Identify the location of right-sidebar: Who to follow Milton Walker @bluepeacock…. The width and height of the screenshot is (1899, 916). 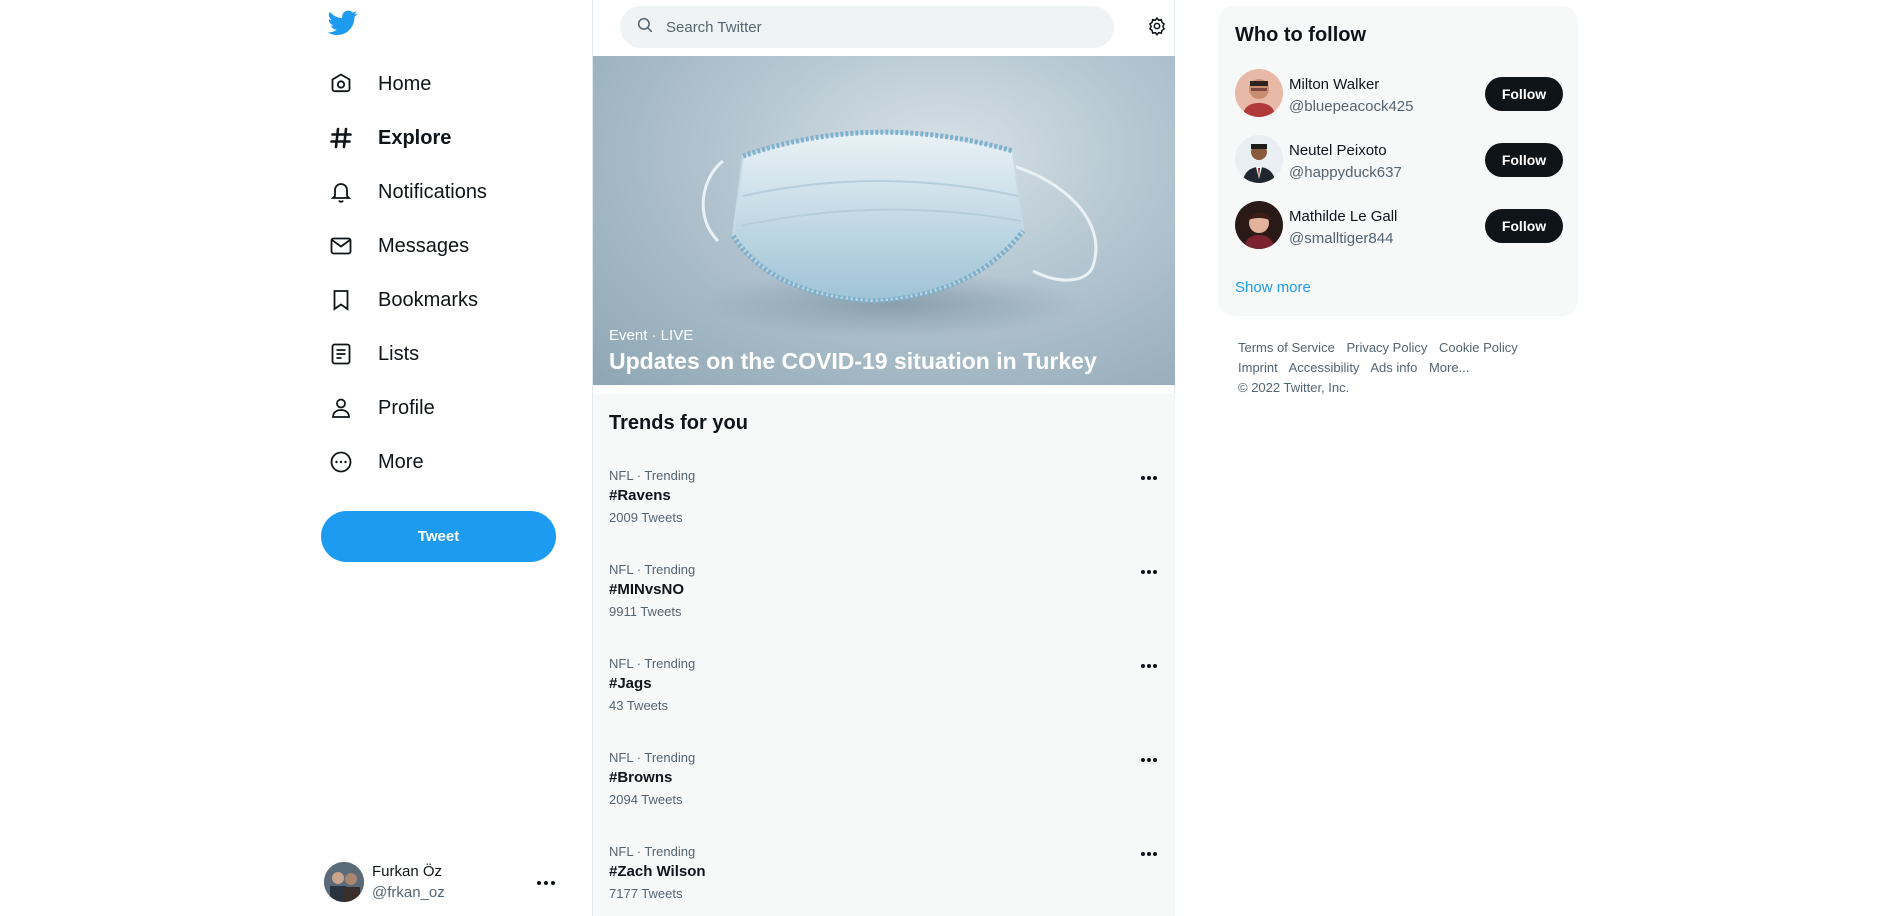
(1398, 202).